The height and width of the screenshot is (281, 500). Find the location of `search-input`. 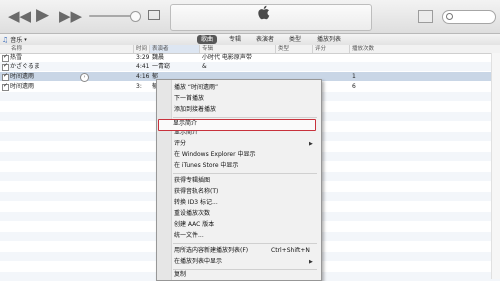

search-input is located at coordinates (475, 16).